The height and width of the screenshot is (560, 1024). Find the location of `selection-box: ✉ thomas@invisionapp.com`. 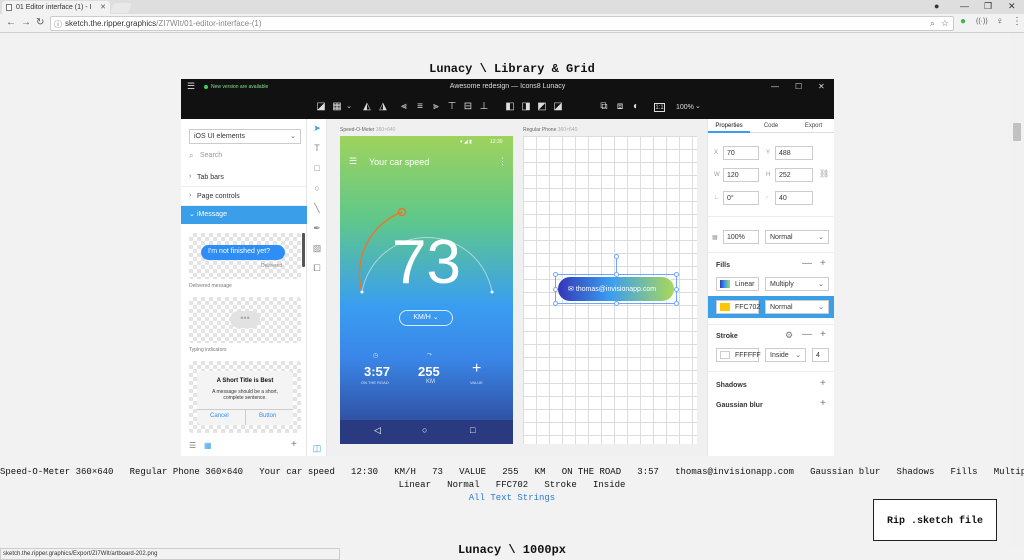

selection-box: ✉ thomas@invisionapp.com is located at coordinates (616, 280).